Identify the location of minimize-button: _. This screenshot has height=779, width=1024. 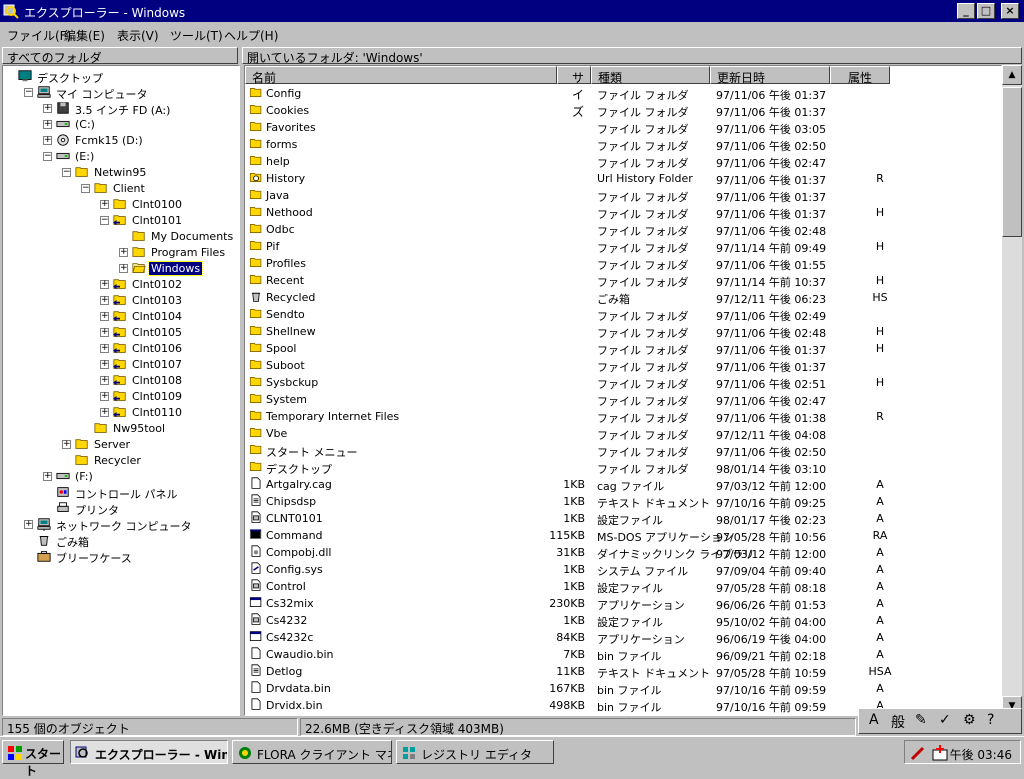
(966, 11).